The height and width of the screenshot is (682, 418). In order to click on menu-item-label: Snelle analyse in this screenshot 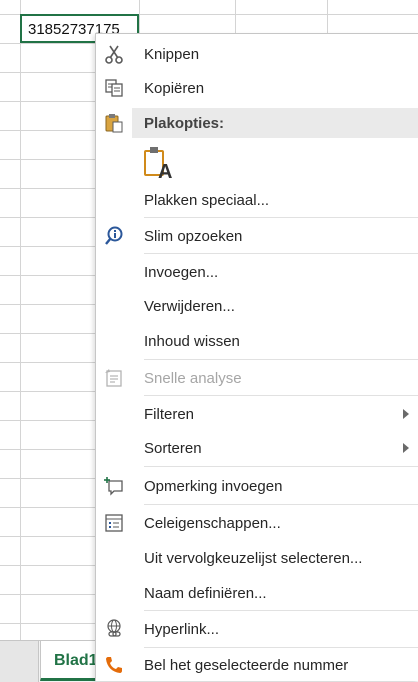, I will do `click(193, 378)`.